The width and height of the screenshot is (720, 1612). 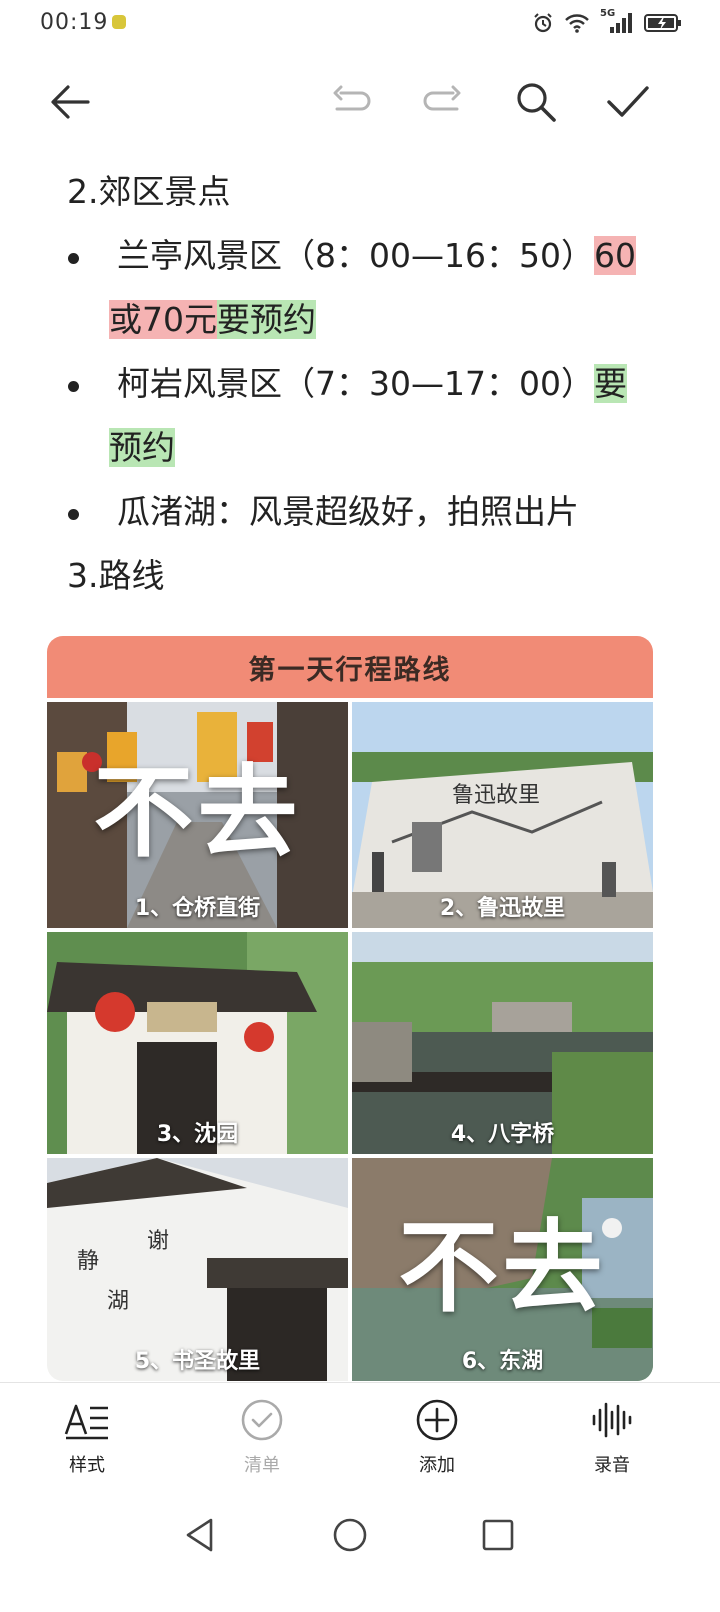 What do you see at coordinates (502, 908) in the screenshot?
I see `tile-label: 2、鲁迅故里` at bounding box center [502, 908].